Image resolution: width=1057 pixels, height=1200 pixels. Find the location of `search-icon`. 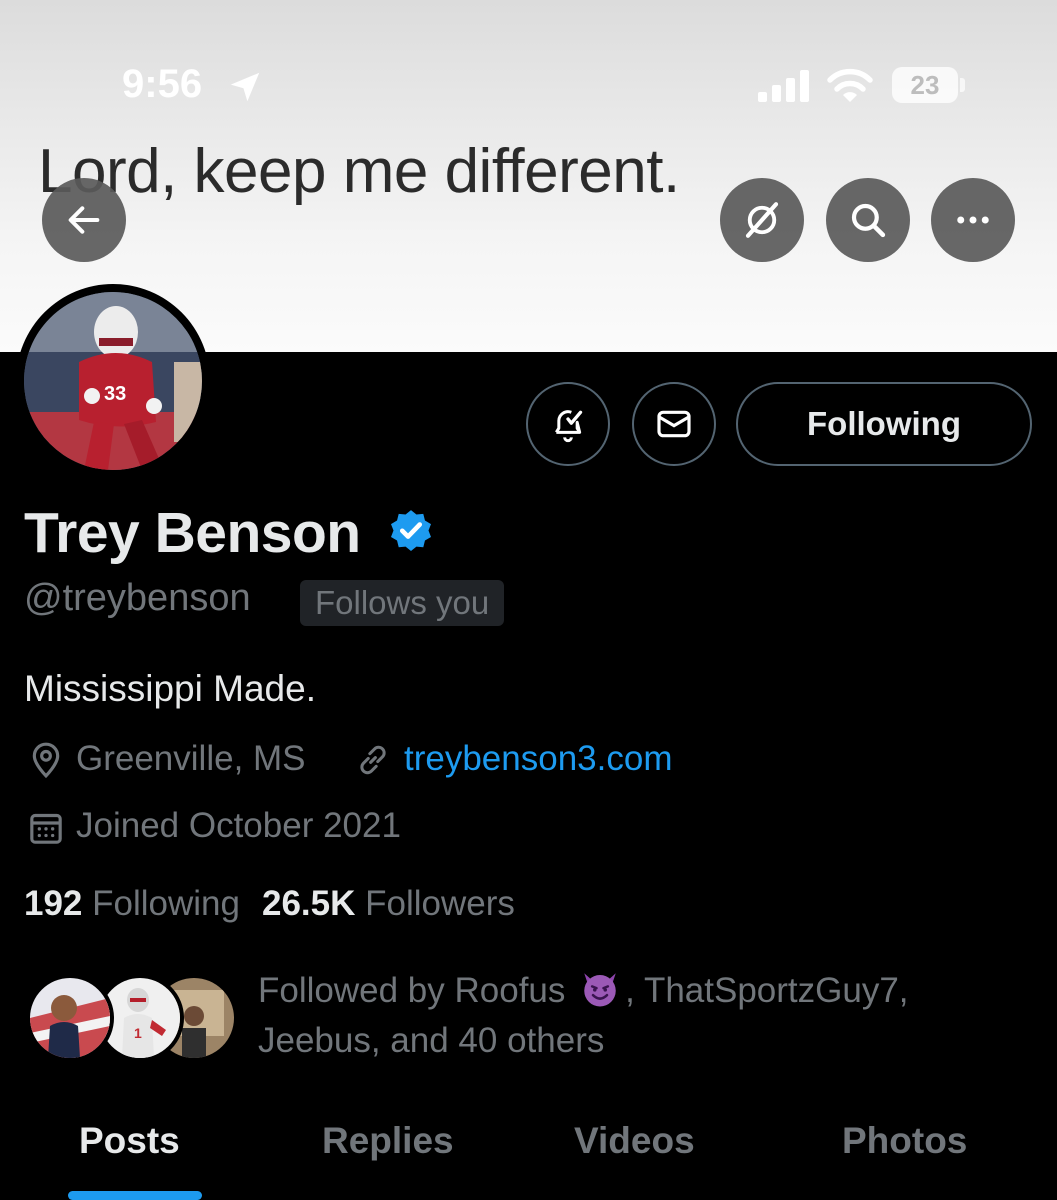

search-icon is located at coordinates (868, 220).